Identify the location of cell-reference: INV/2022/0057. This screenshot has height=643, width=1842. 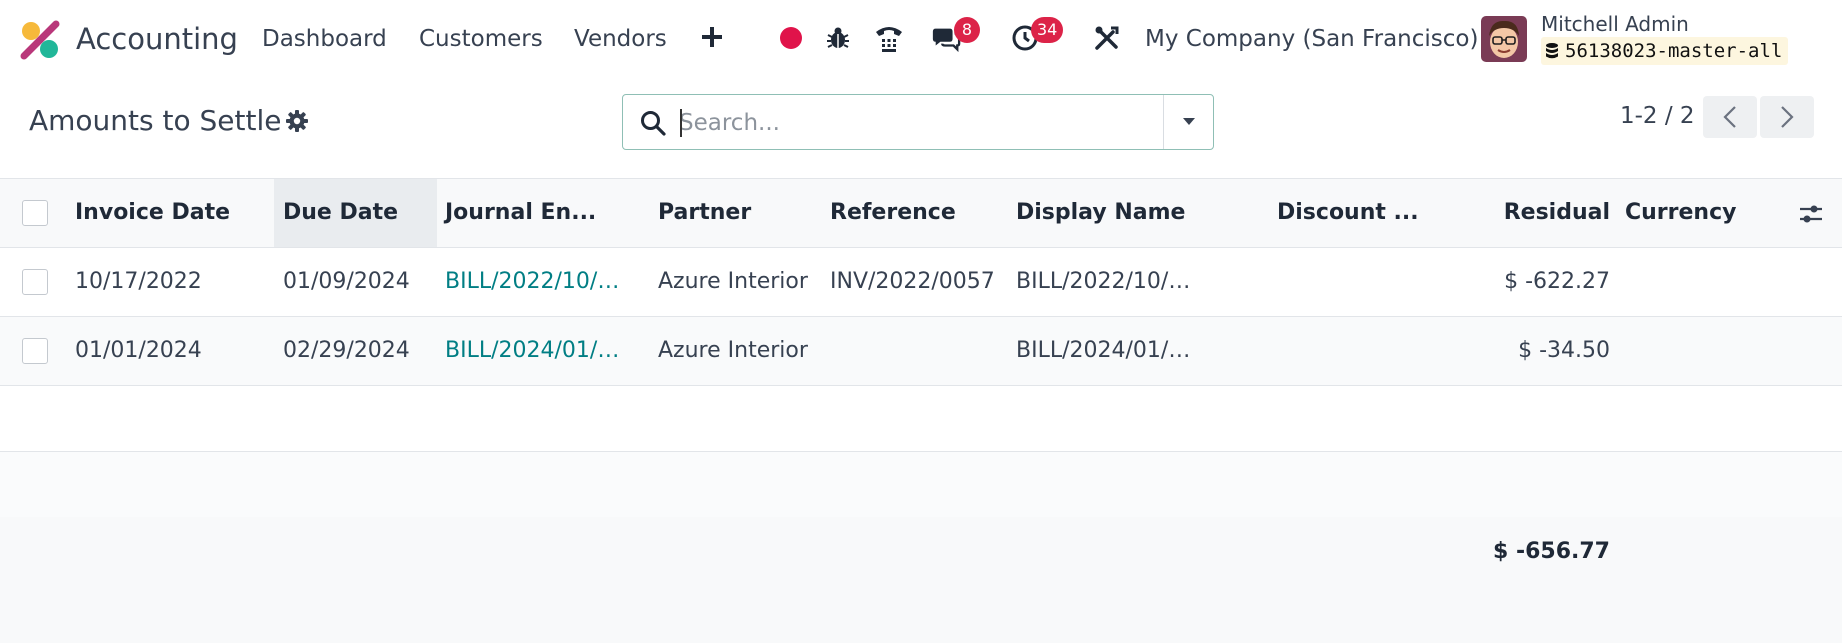
(912, 281).